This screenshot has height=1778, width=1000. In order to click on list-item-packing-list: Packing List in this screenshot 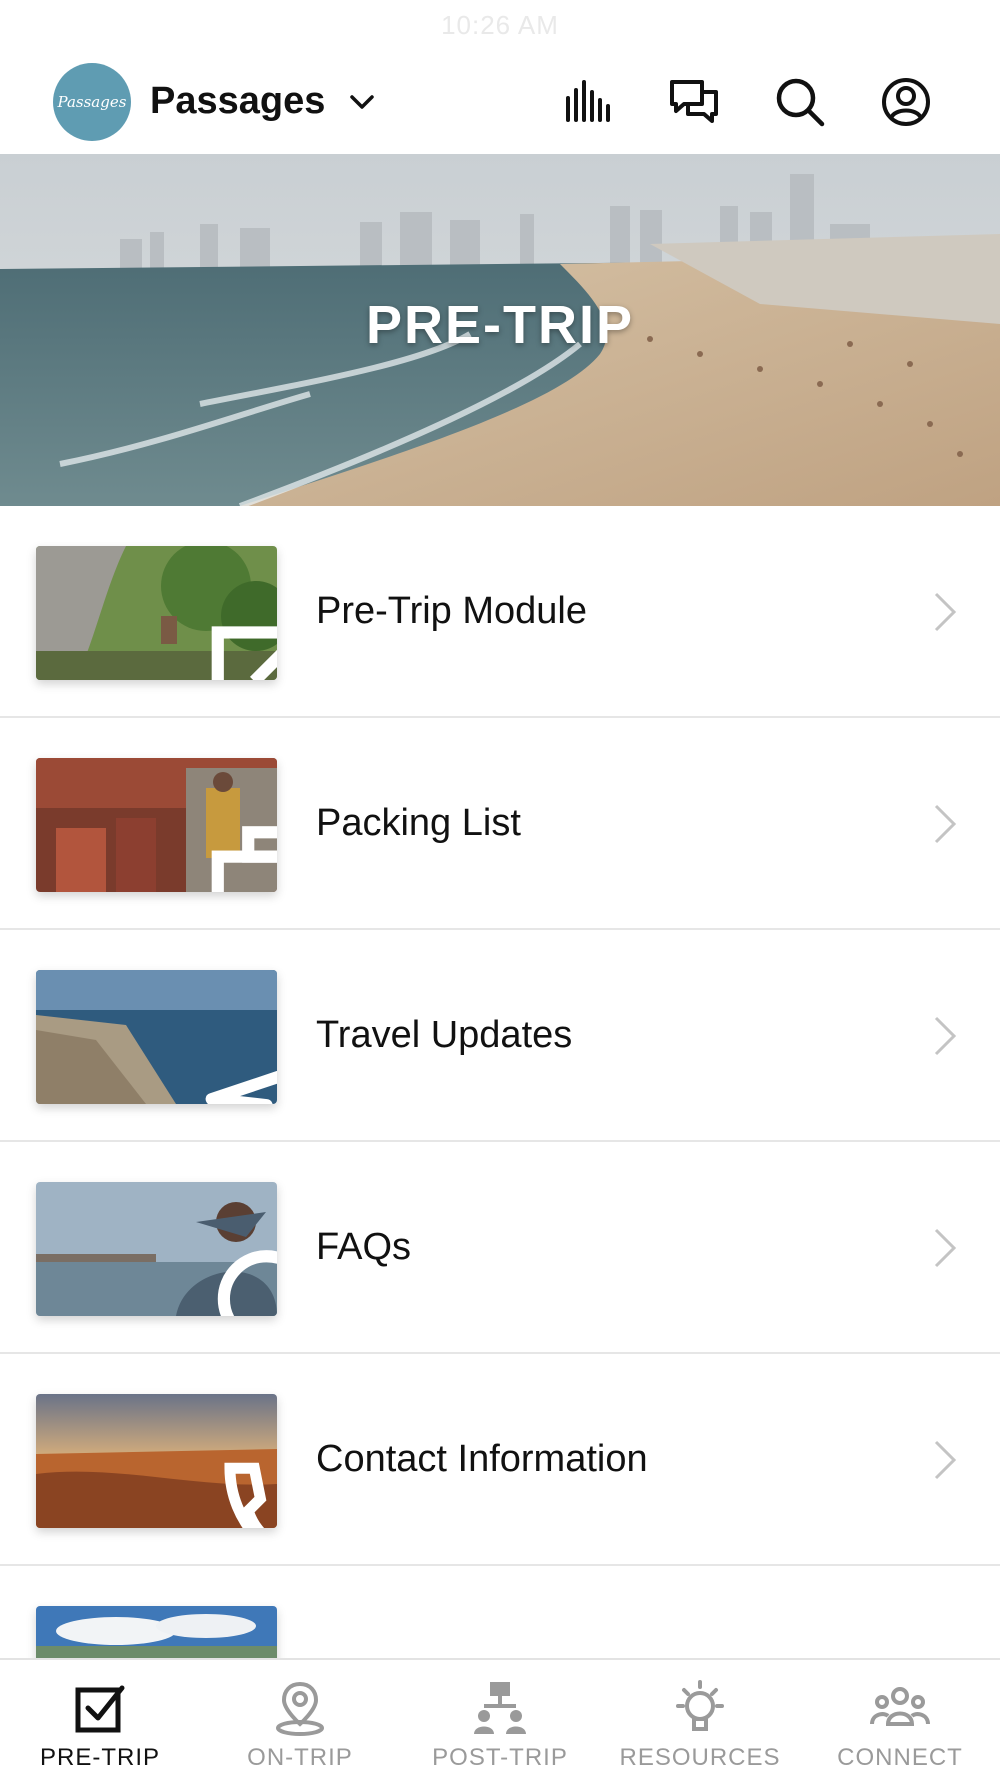, I will do `click(500, 824)`.